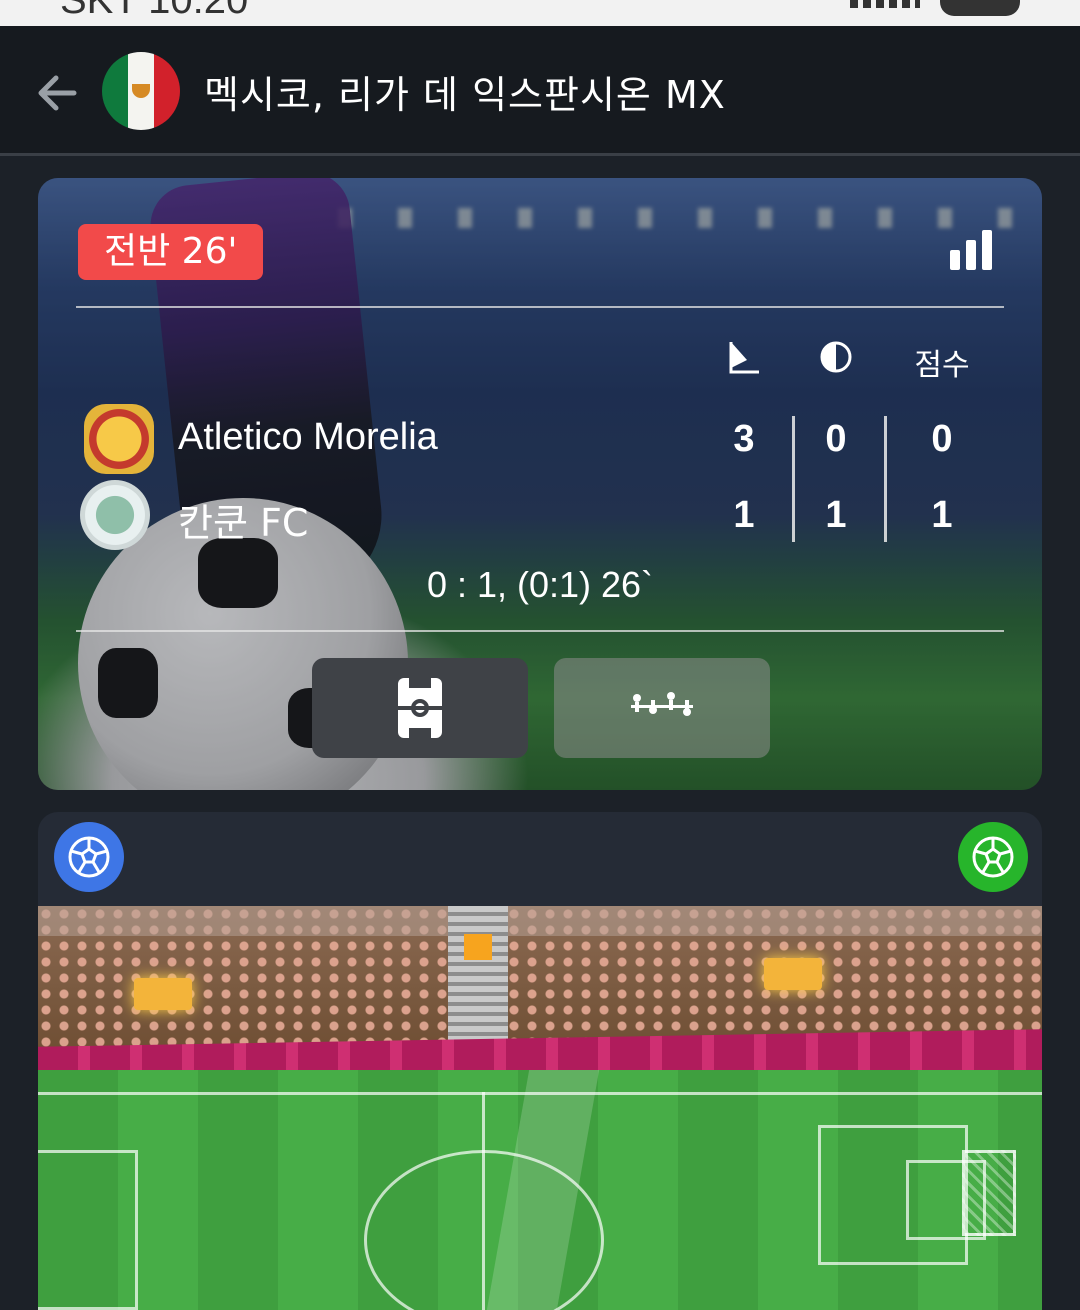  Describe the element at coordinates (942, 515) in the screenshot. I see `away-score: 1` at that location.